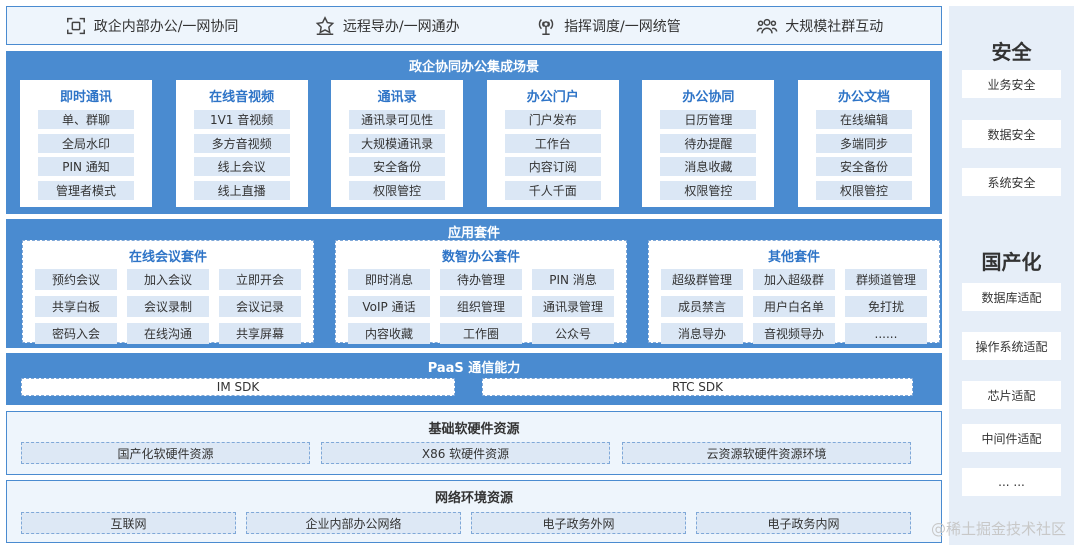  What do you see at coordinates (473, 233) in the screenshot?
I see `section-title: 应用套件` at bounding box center [473, 233].